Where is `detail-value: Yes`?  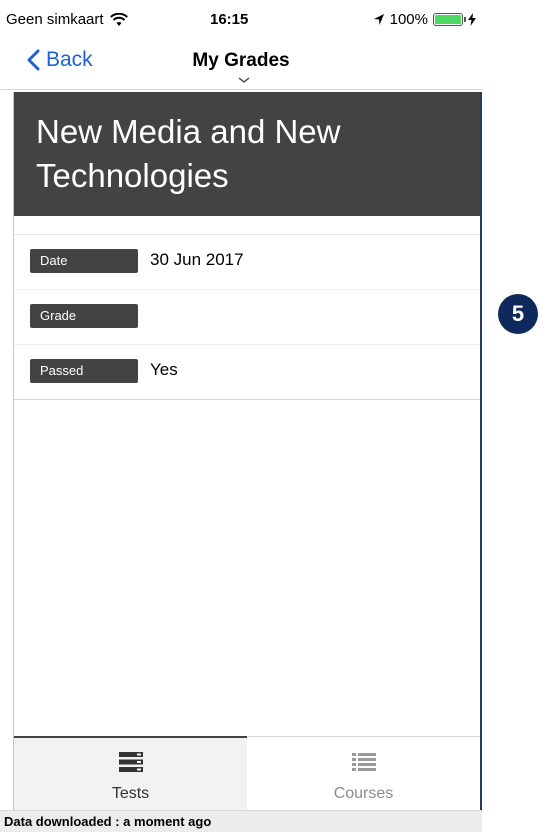
detail-value: Yes is located at coordinates (164, 369).